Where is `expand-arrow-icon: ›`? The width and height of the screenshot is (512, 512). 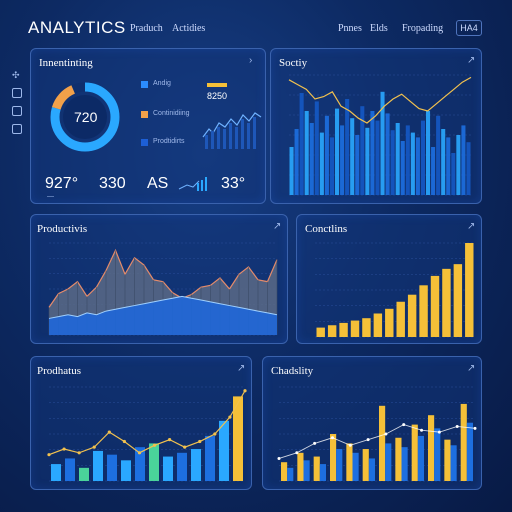
expand-arrow-icon: › is located at coordinates (250, 60).